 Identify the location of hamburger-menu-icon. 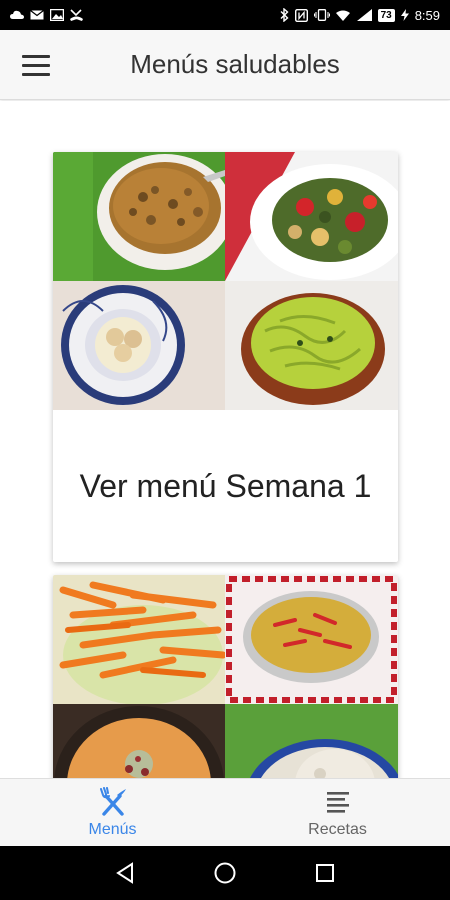
(36, 65).